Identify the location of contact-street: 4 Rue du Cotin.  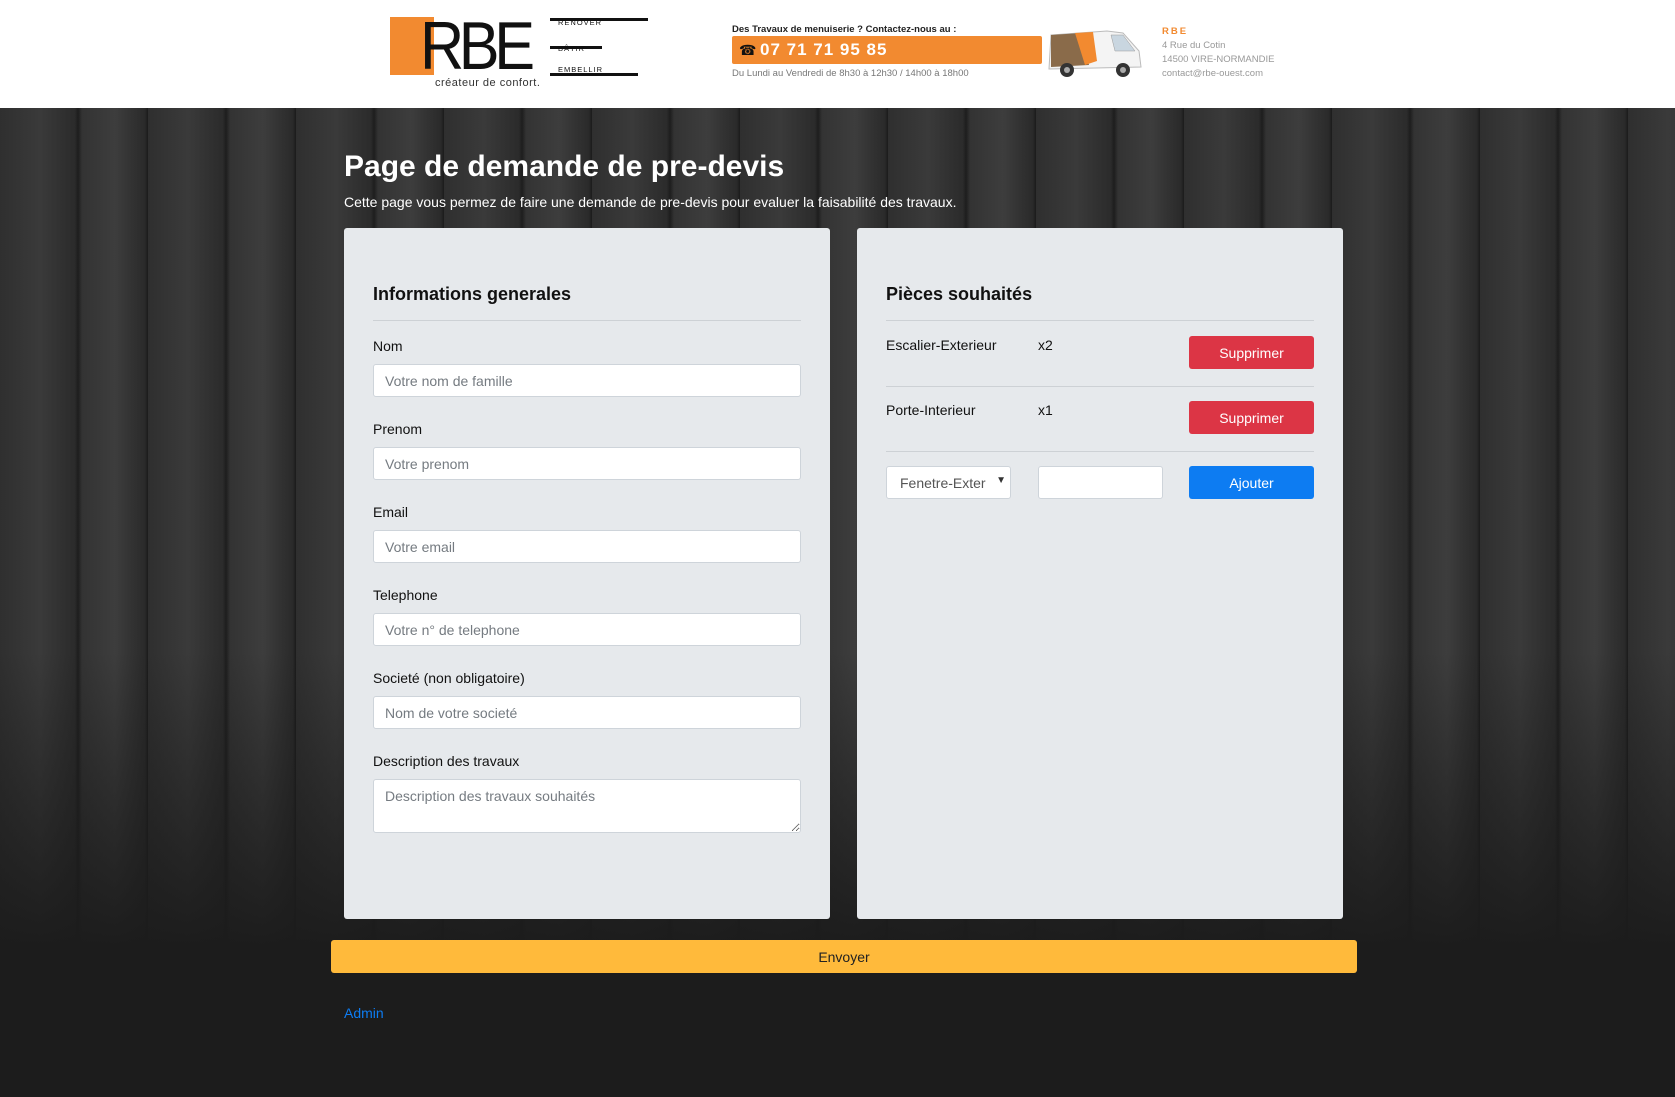
(1194, 45).